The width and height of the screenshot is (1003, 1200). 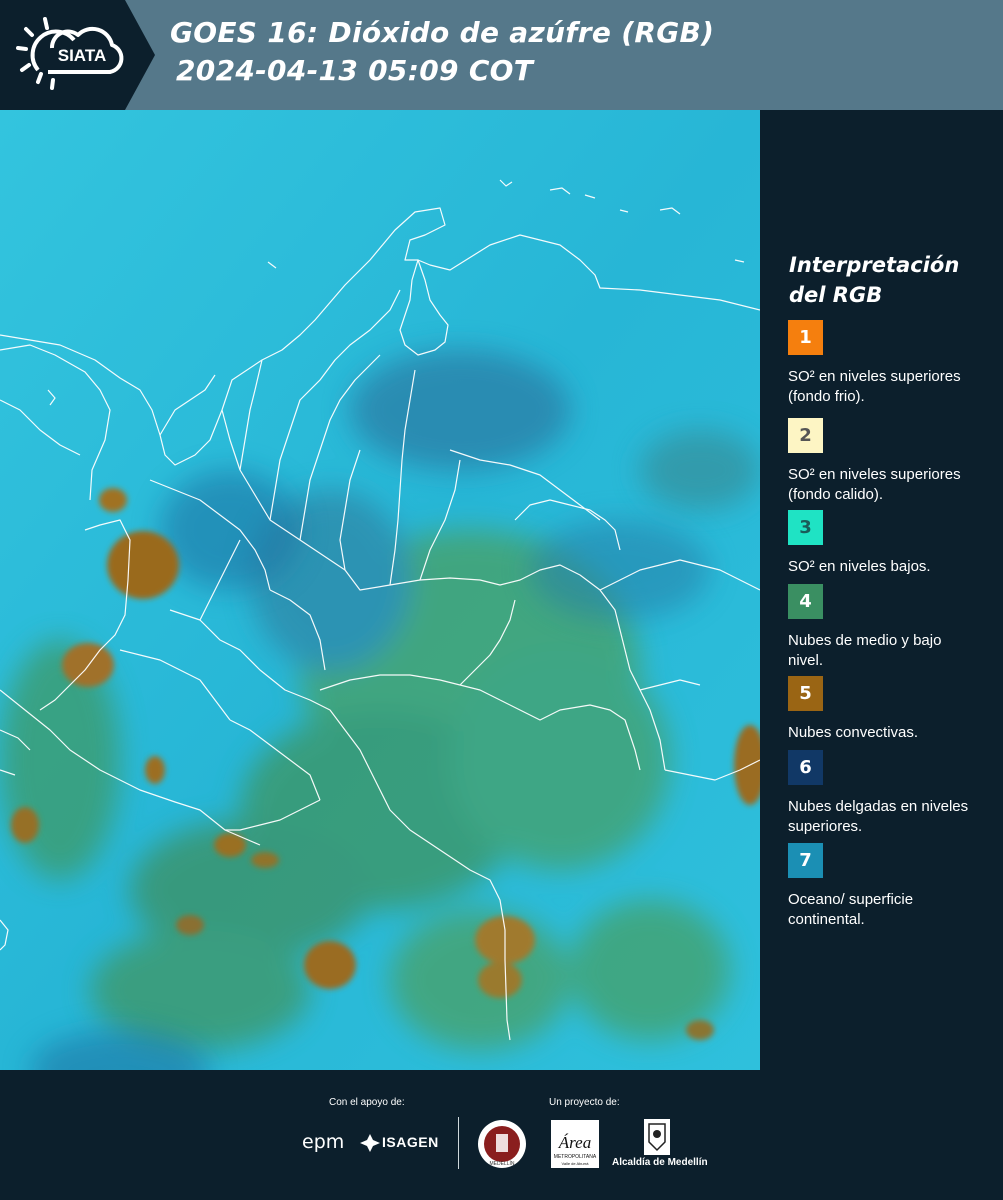 What do you see at coordinates (805, 337) in the screenshot?
I see `legend-swatch: 1` at bounding box center [805, 337].